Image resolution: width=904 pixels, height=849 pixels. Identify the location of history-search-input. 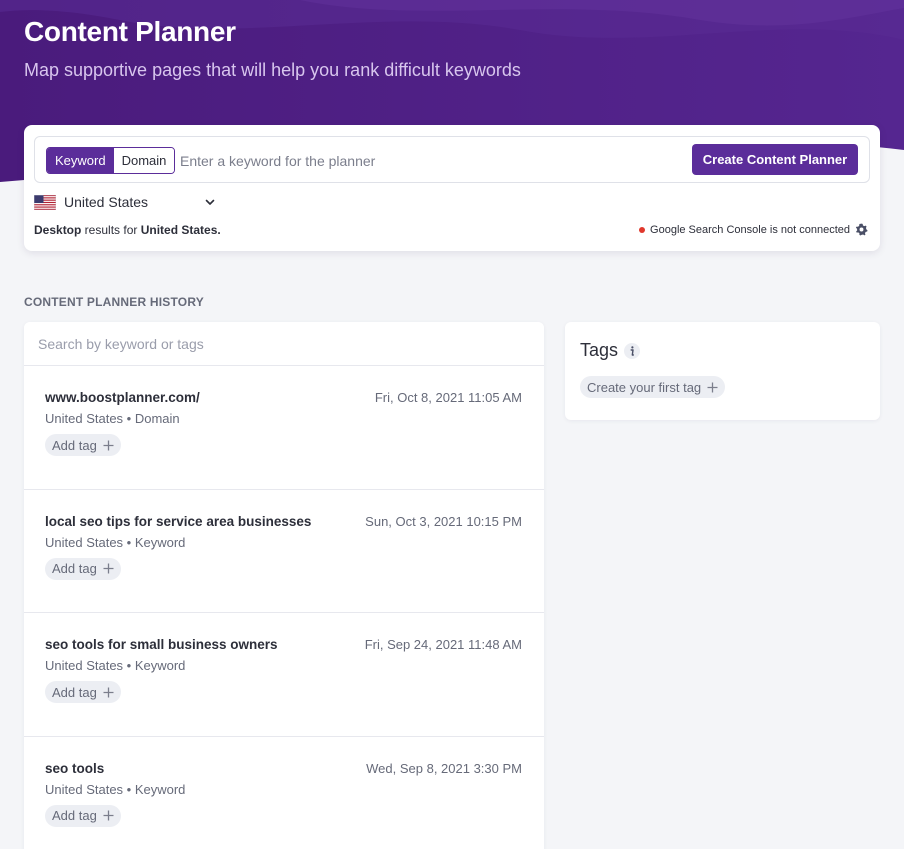
(284, 344).